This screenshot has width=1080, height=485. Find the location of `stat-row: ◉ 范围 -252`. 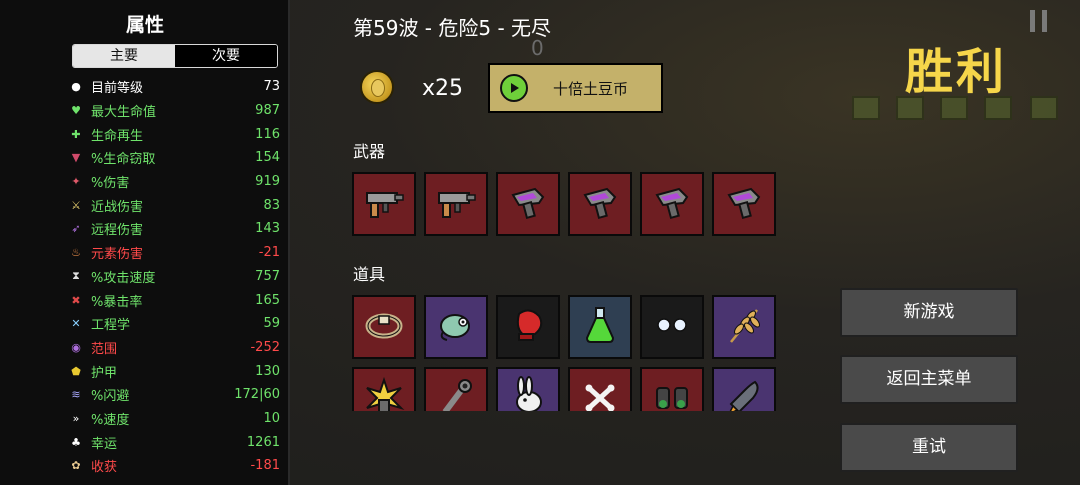

stat-row: ◉ 范围 -252 is located at coordinates (175, 348).